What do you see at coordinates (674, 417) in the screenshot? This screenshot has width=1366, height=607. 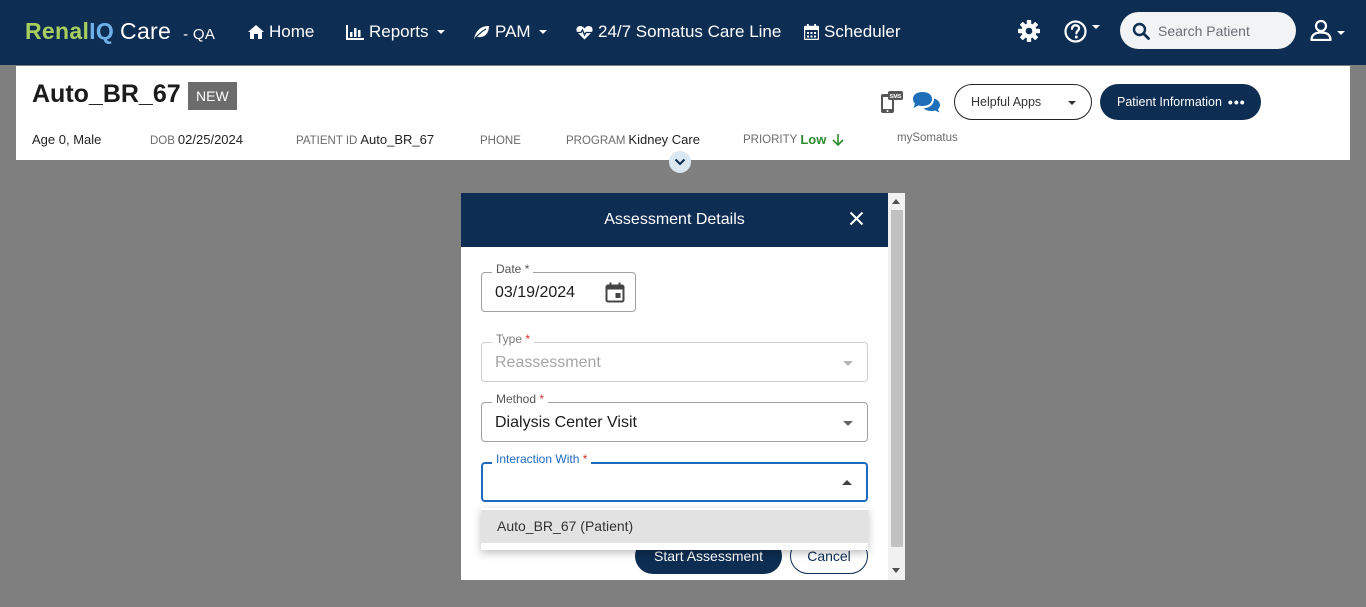 I see `method-select: Method * Dialysis Center Visit` at bounding box center [674, 417].